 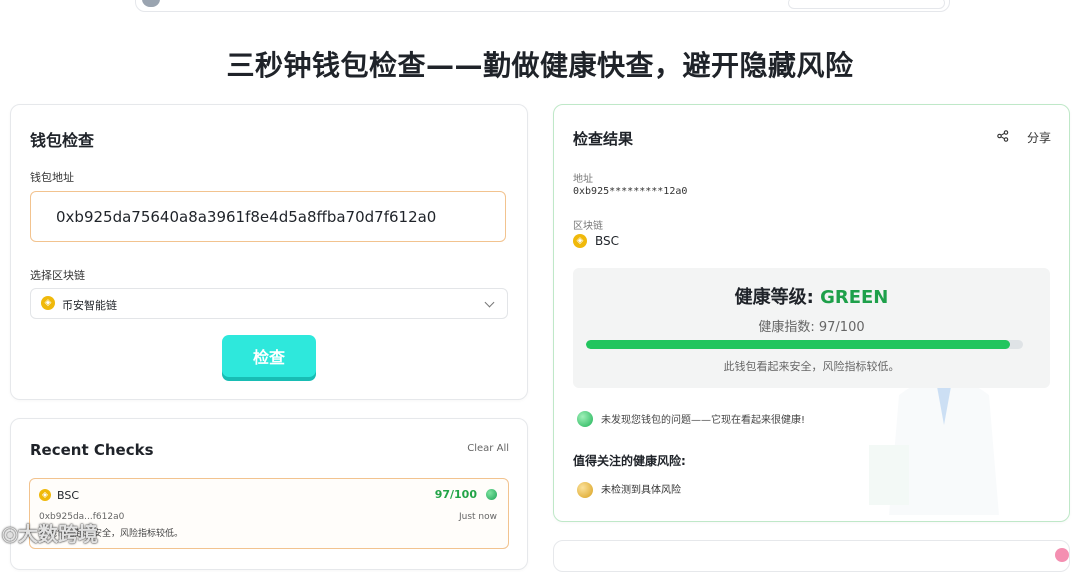 What do you see at coordinates (585, 419) in the screenshot?
I see `green-status-icon` at bounding box center [585, 419].